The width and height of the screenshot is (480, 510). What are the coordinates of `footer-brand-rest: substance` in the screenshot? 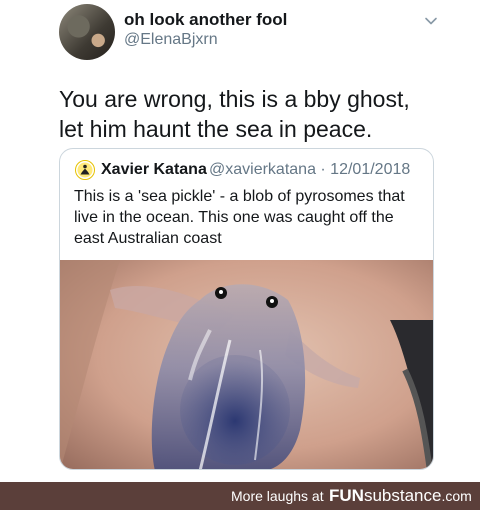 It's located at (402, 495).